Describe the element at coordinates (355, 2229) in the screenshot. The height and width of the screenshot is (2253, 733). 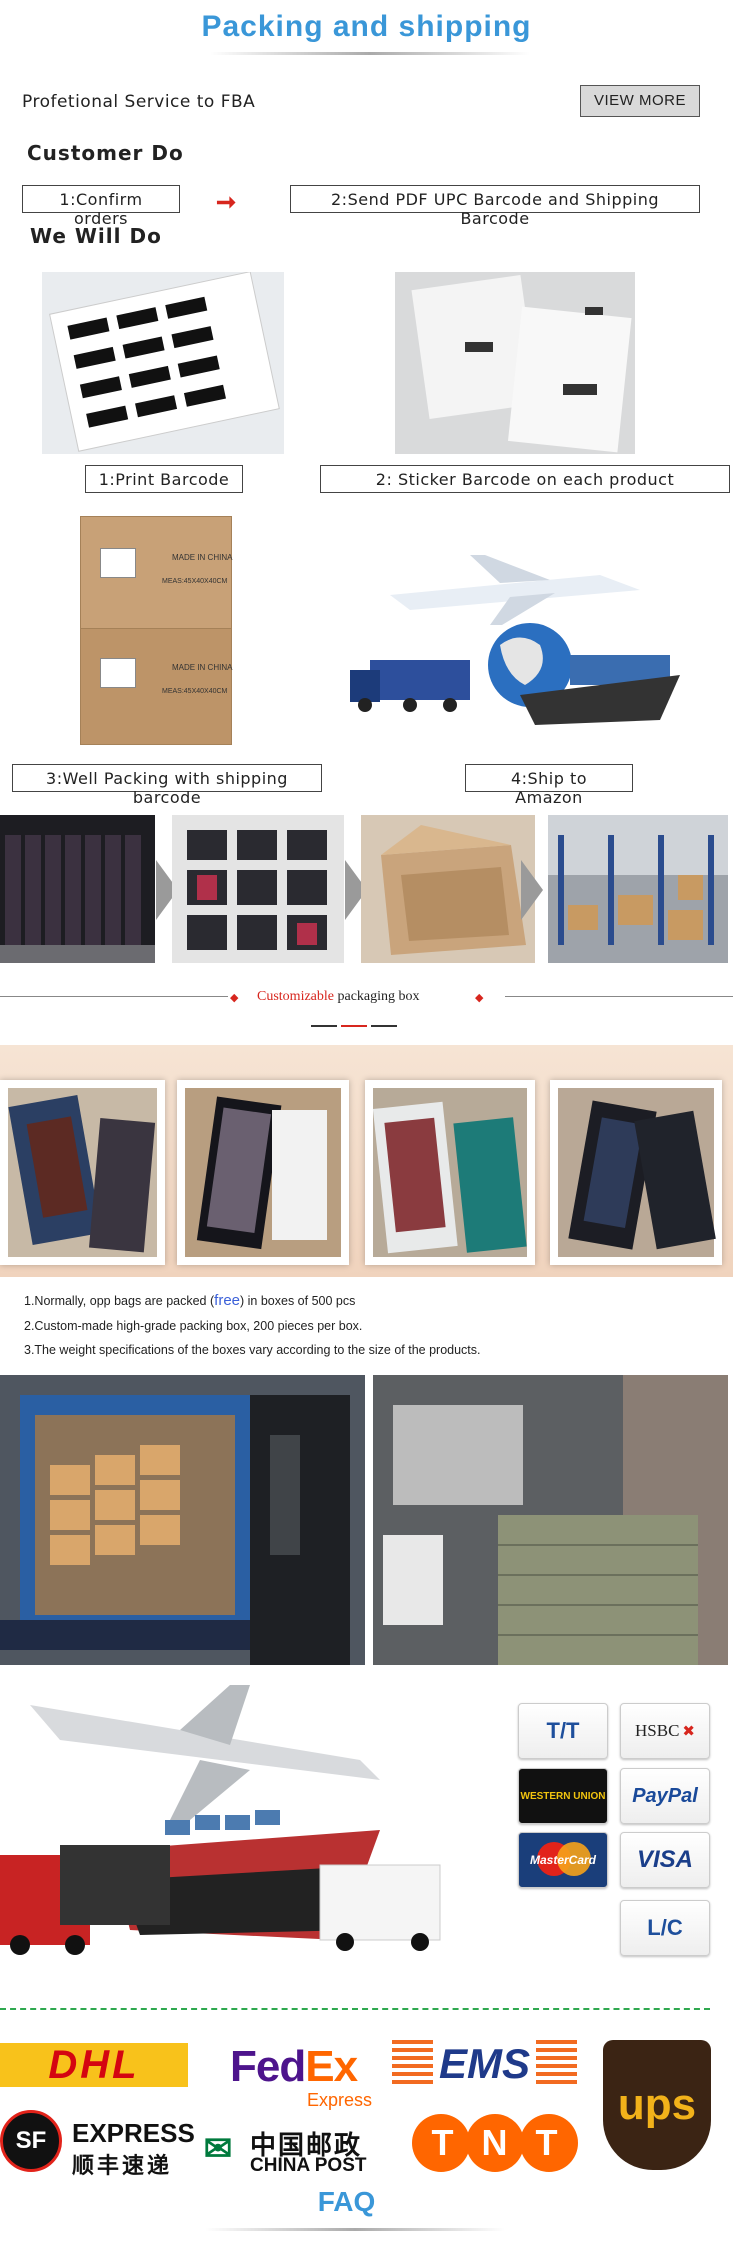
I see `faq-underline` at that location.